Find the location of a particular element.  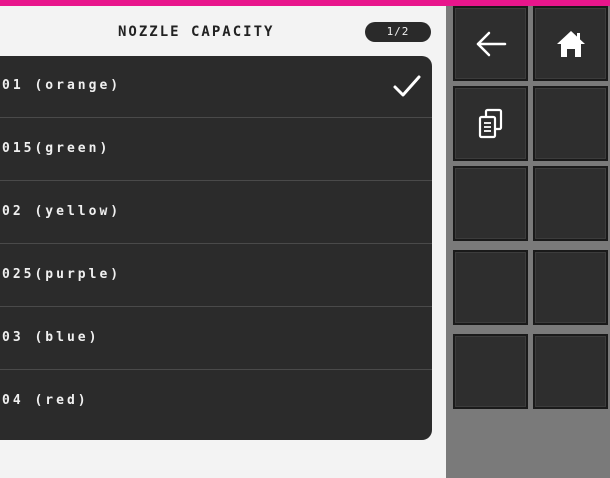

copy-icon is located at coordinates (490, 123).